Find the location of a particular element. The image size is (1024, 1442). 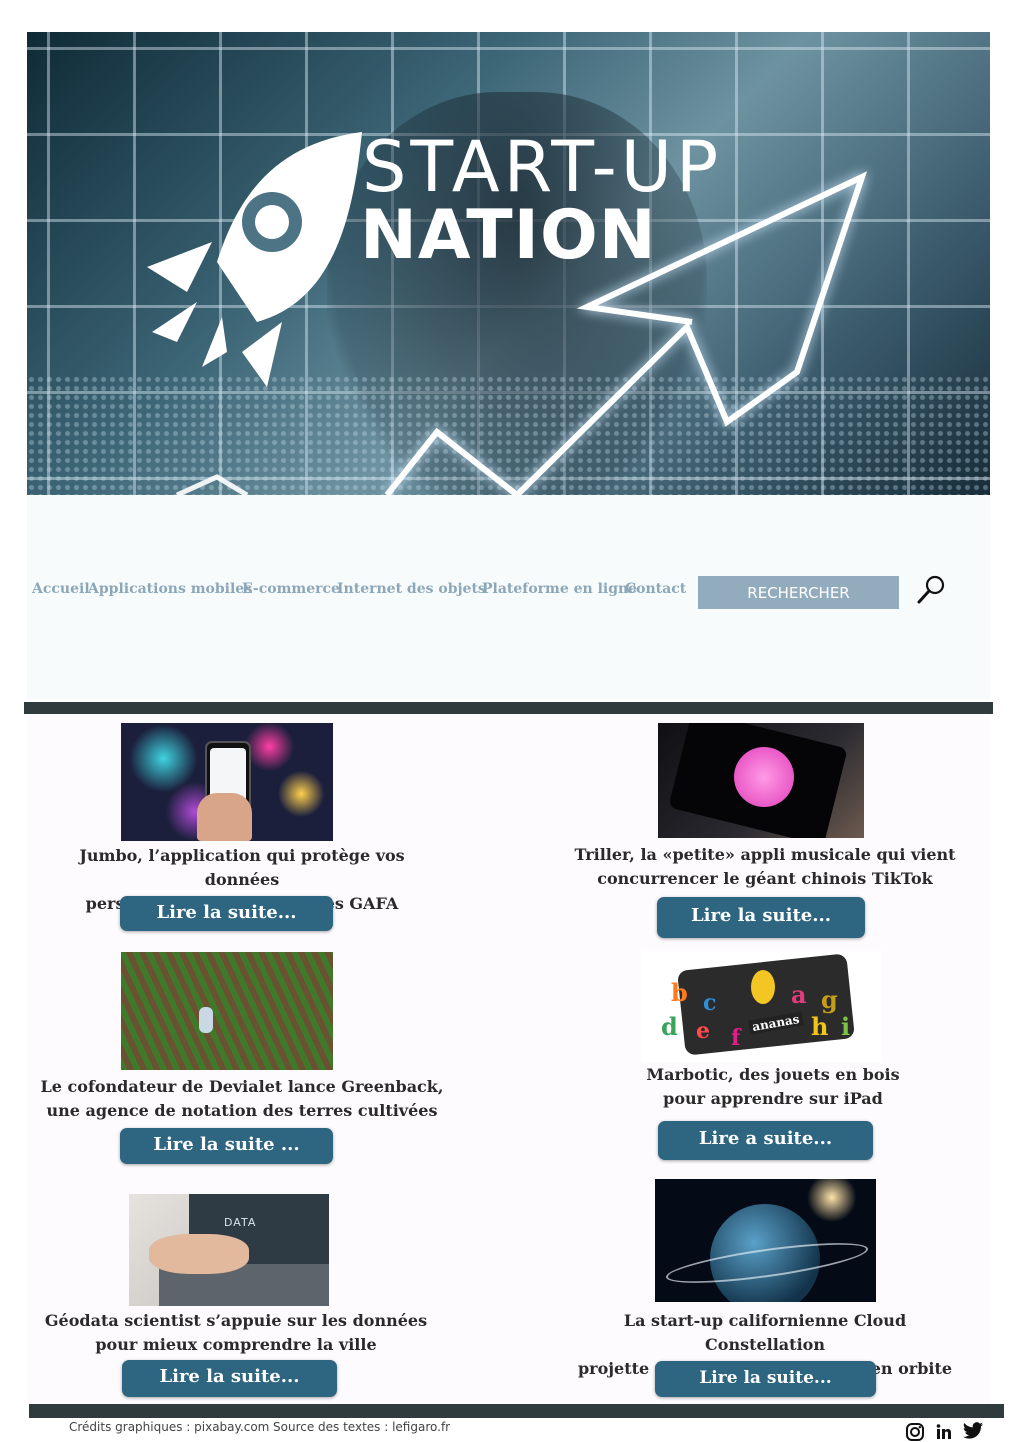

article-thumb-jumbo is located at coordinates (227, 782).